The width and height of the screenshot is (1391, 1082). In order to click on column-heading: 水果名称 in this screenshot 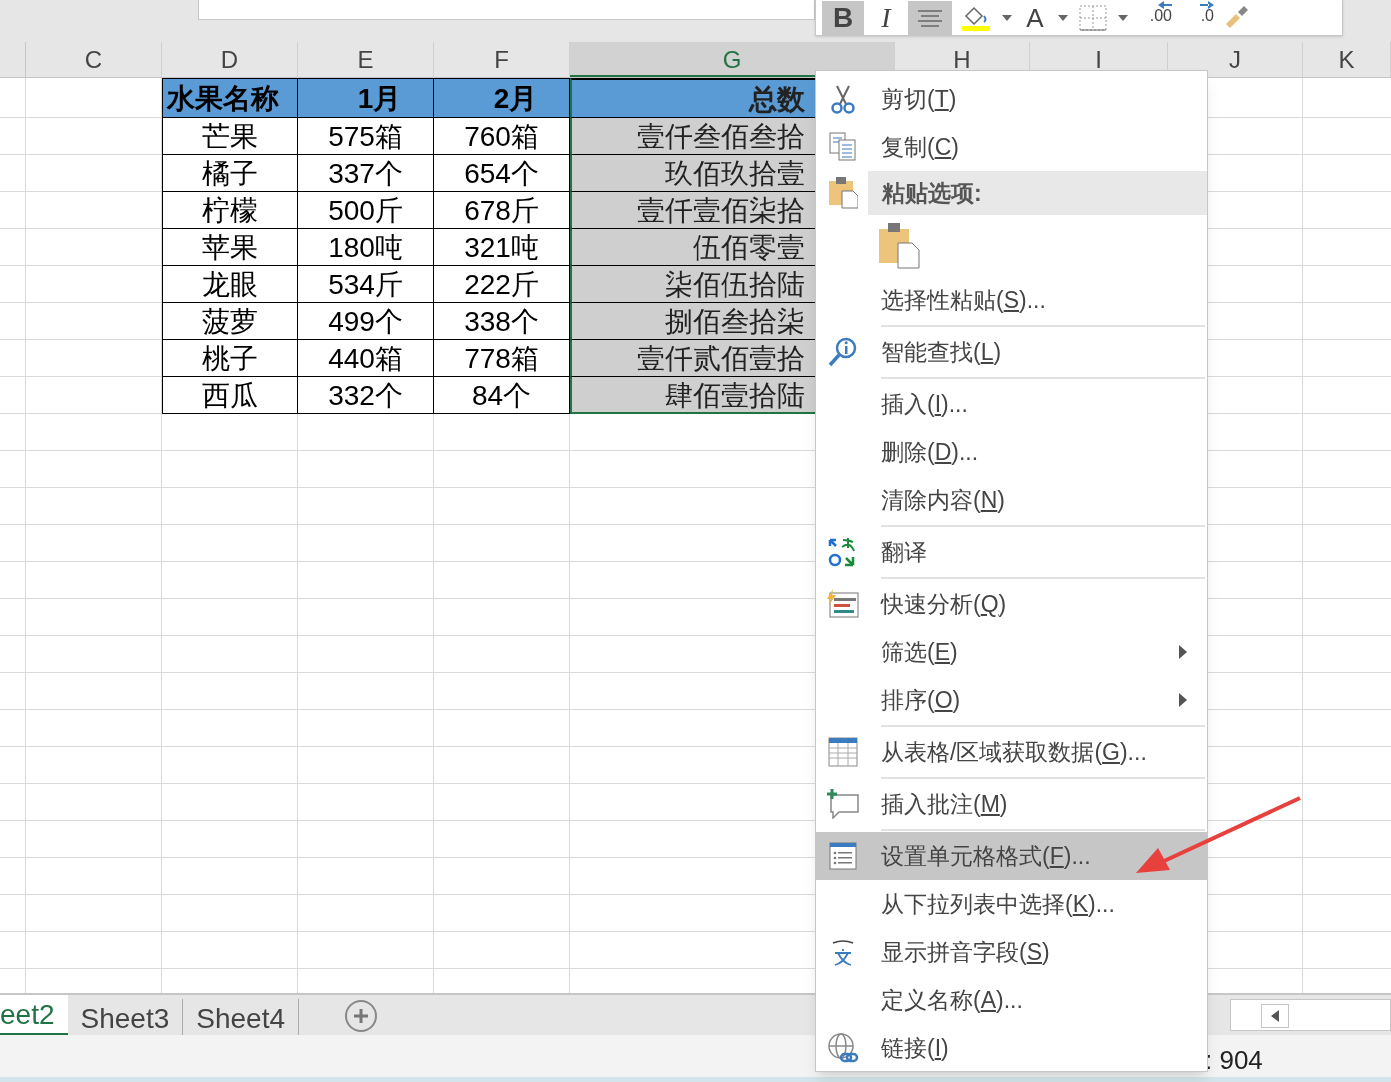, I will do `click(230, 98)`.